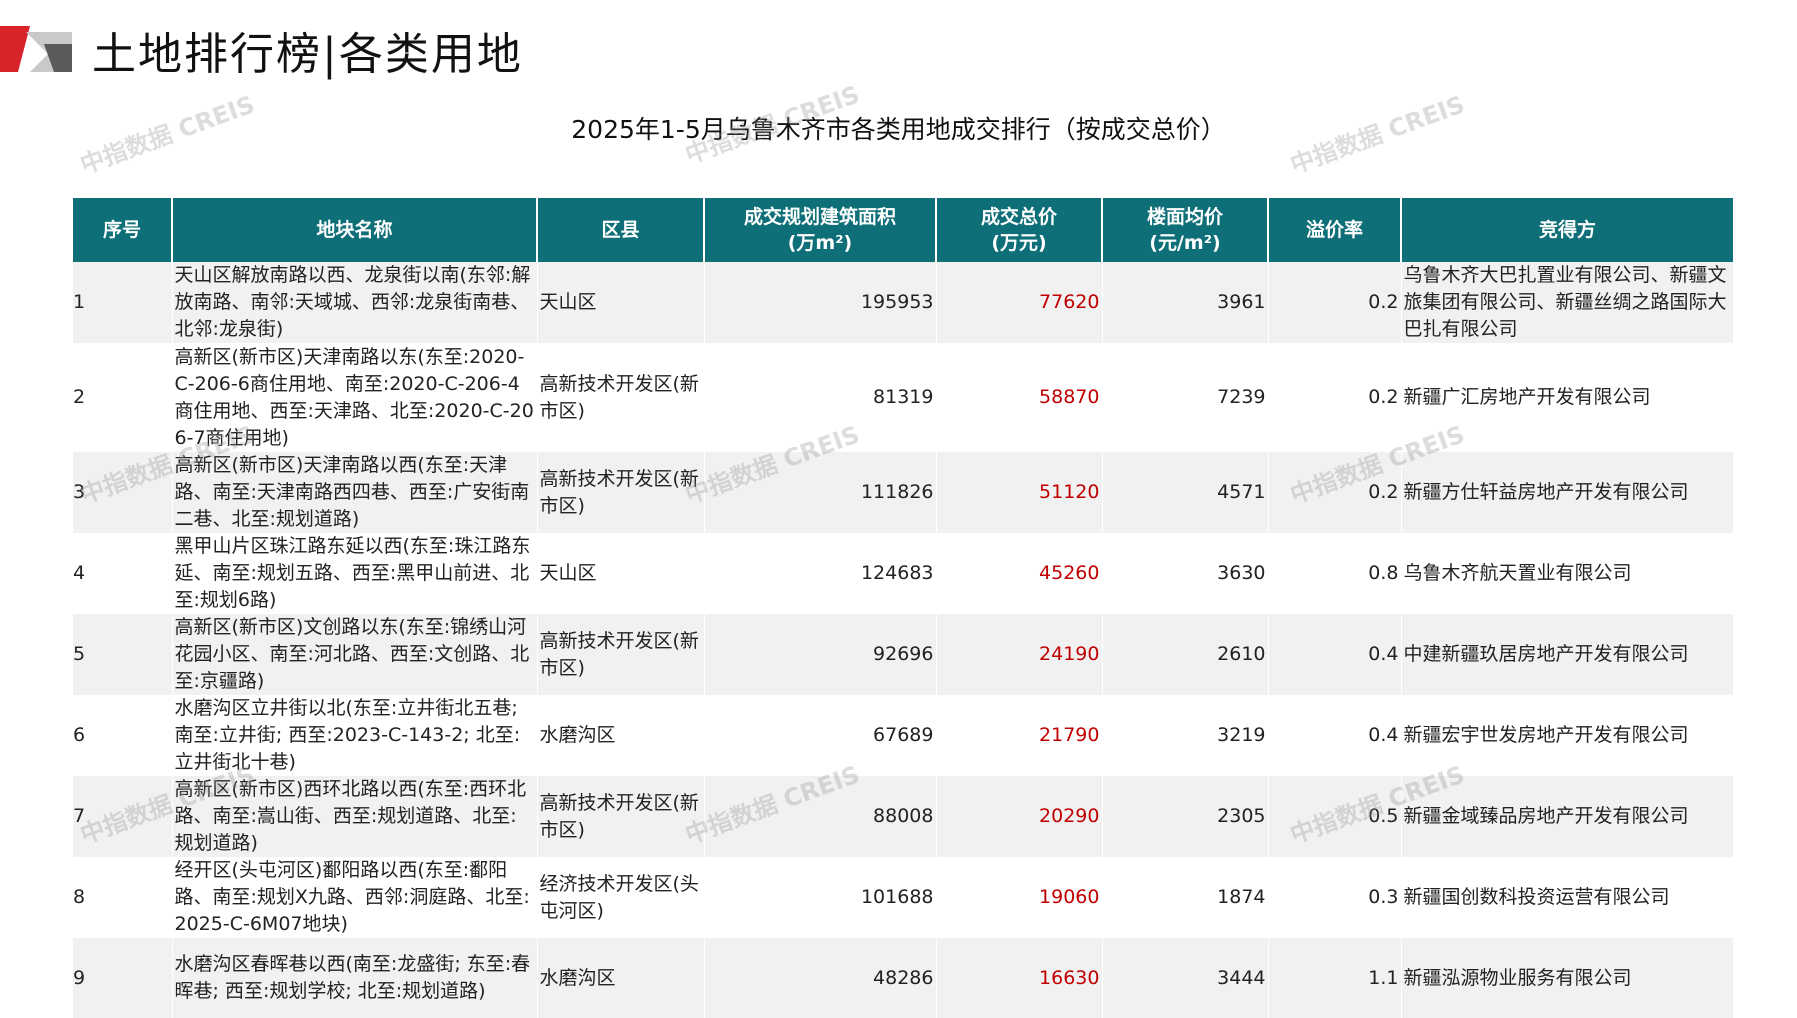 The image size is (1797, 1018). Describe the element at coordinates (1185, 302) in the screenshot. I see `cell-unit-price: 3961` at that location.